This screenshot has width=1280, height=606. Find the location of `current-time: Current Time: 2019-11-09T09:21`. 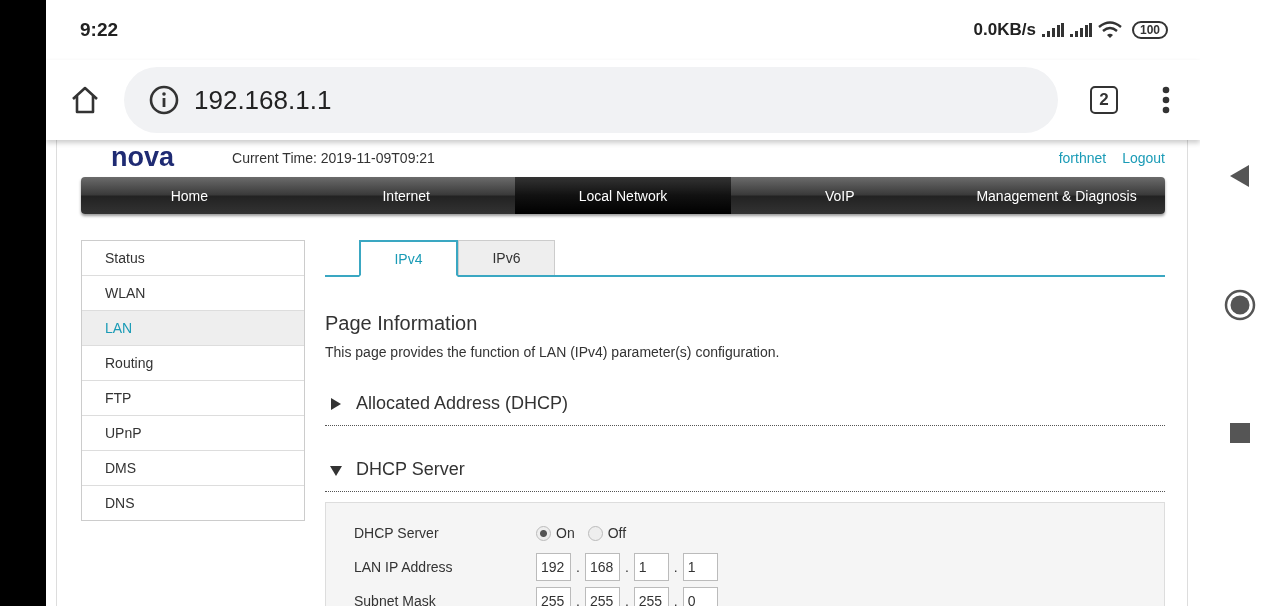

current-time: Current Time: 2019-11-09T09:21 is located at coordinates (333, 159).